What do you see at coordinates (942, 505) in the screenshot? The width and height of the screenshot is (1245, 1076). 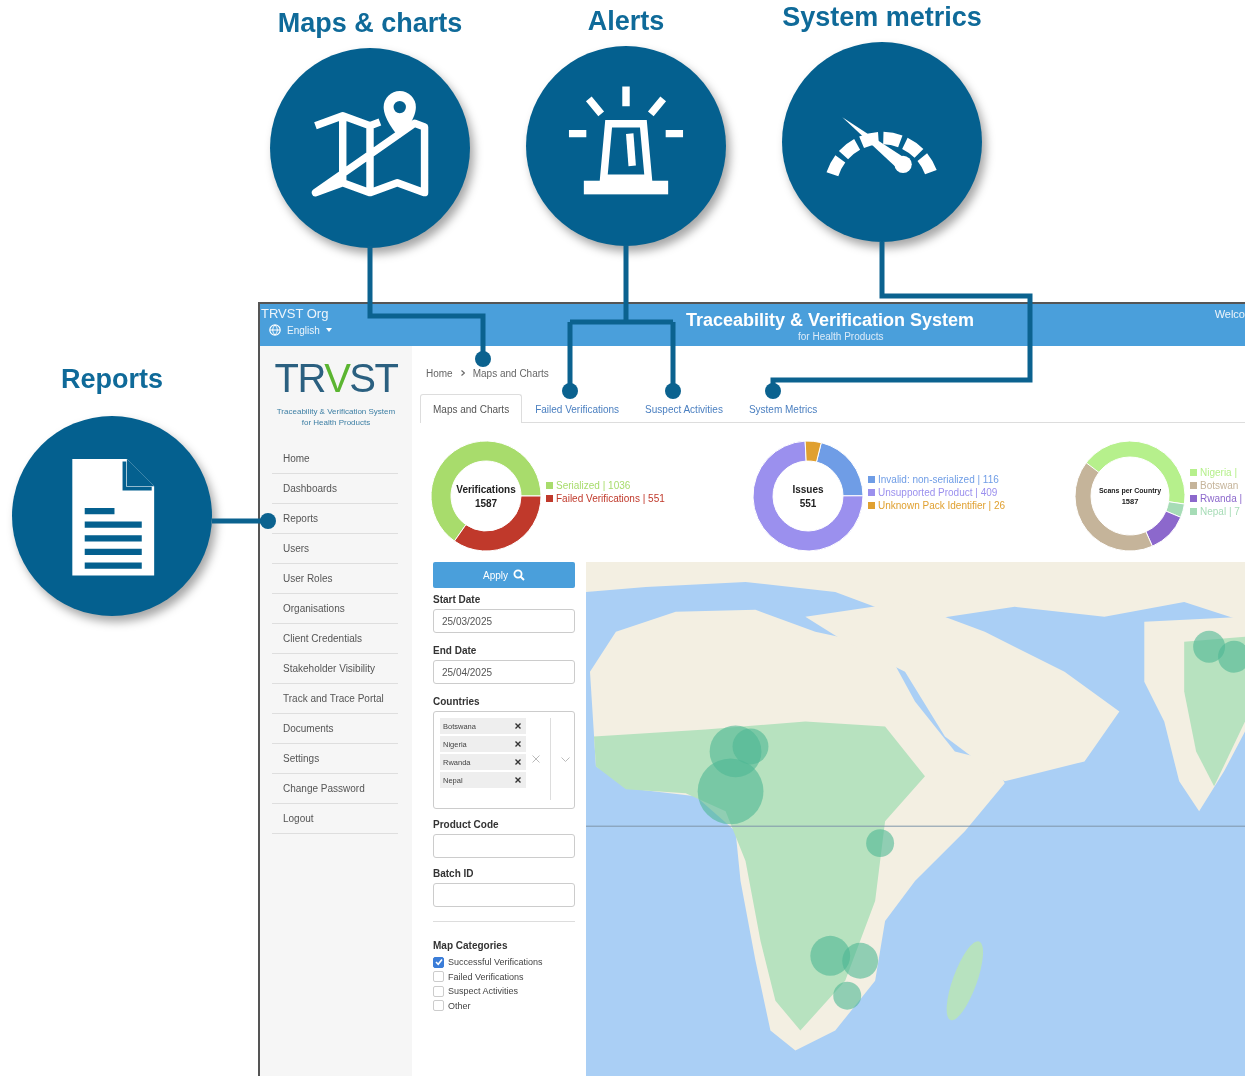 I see `legend-label: Unknown Pack Identifier | 26` at bounding box center [942, 505].